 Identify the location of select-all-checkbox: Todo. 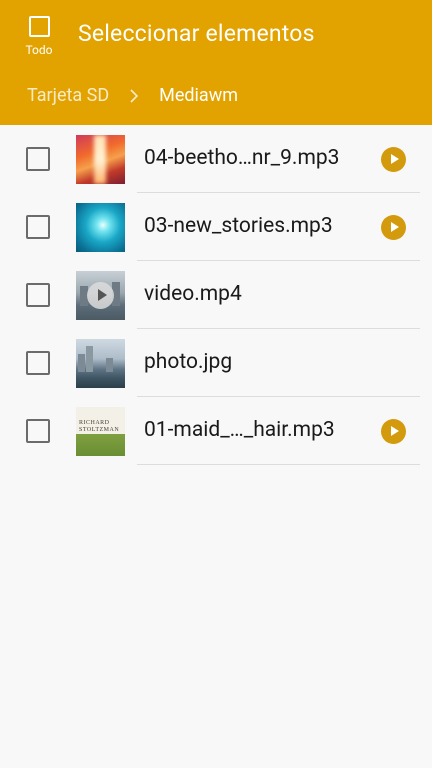
(39, 36).